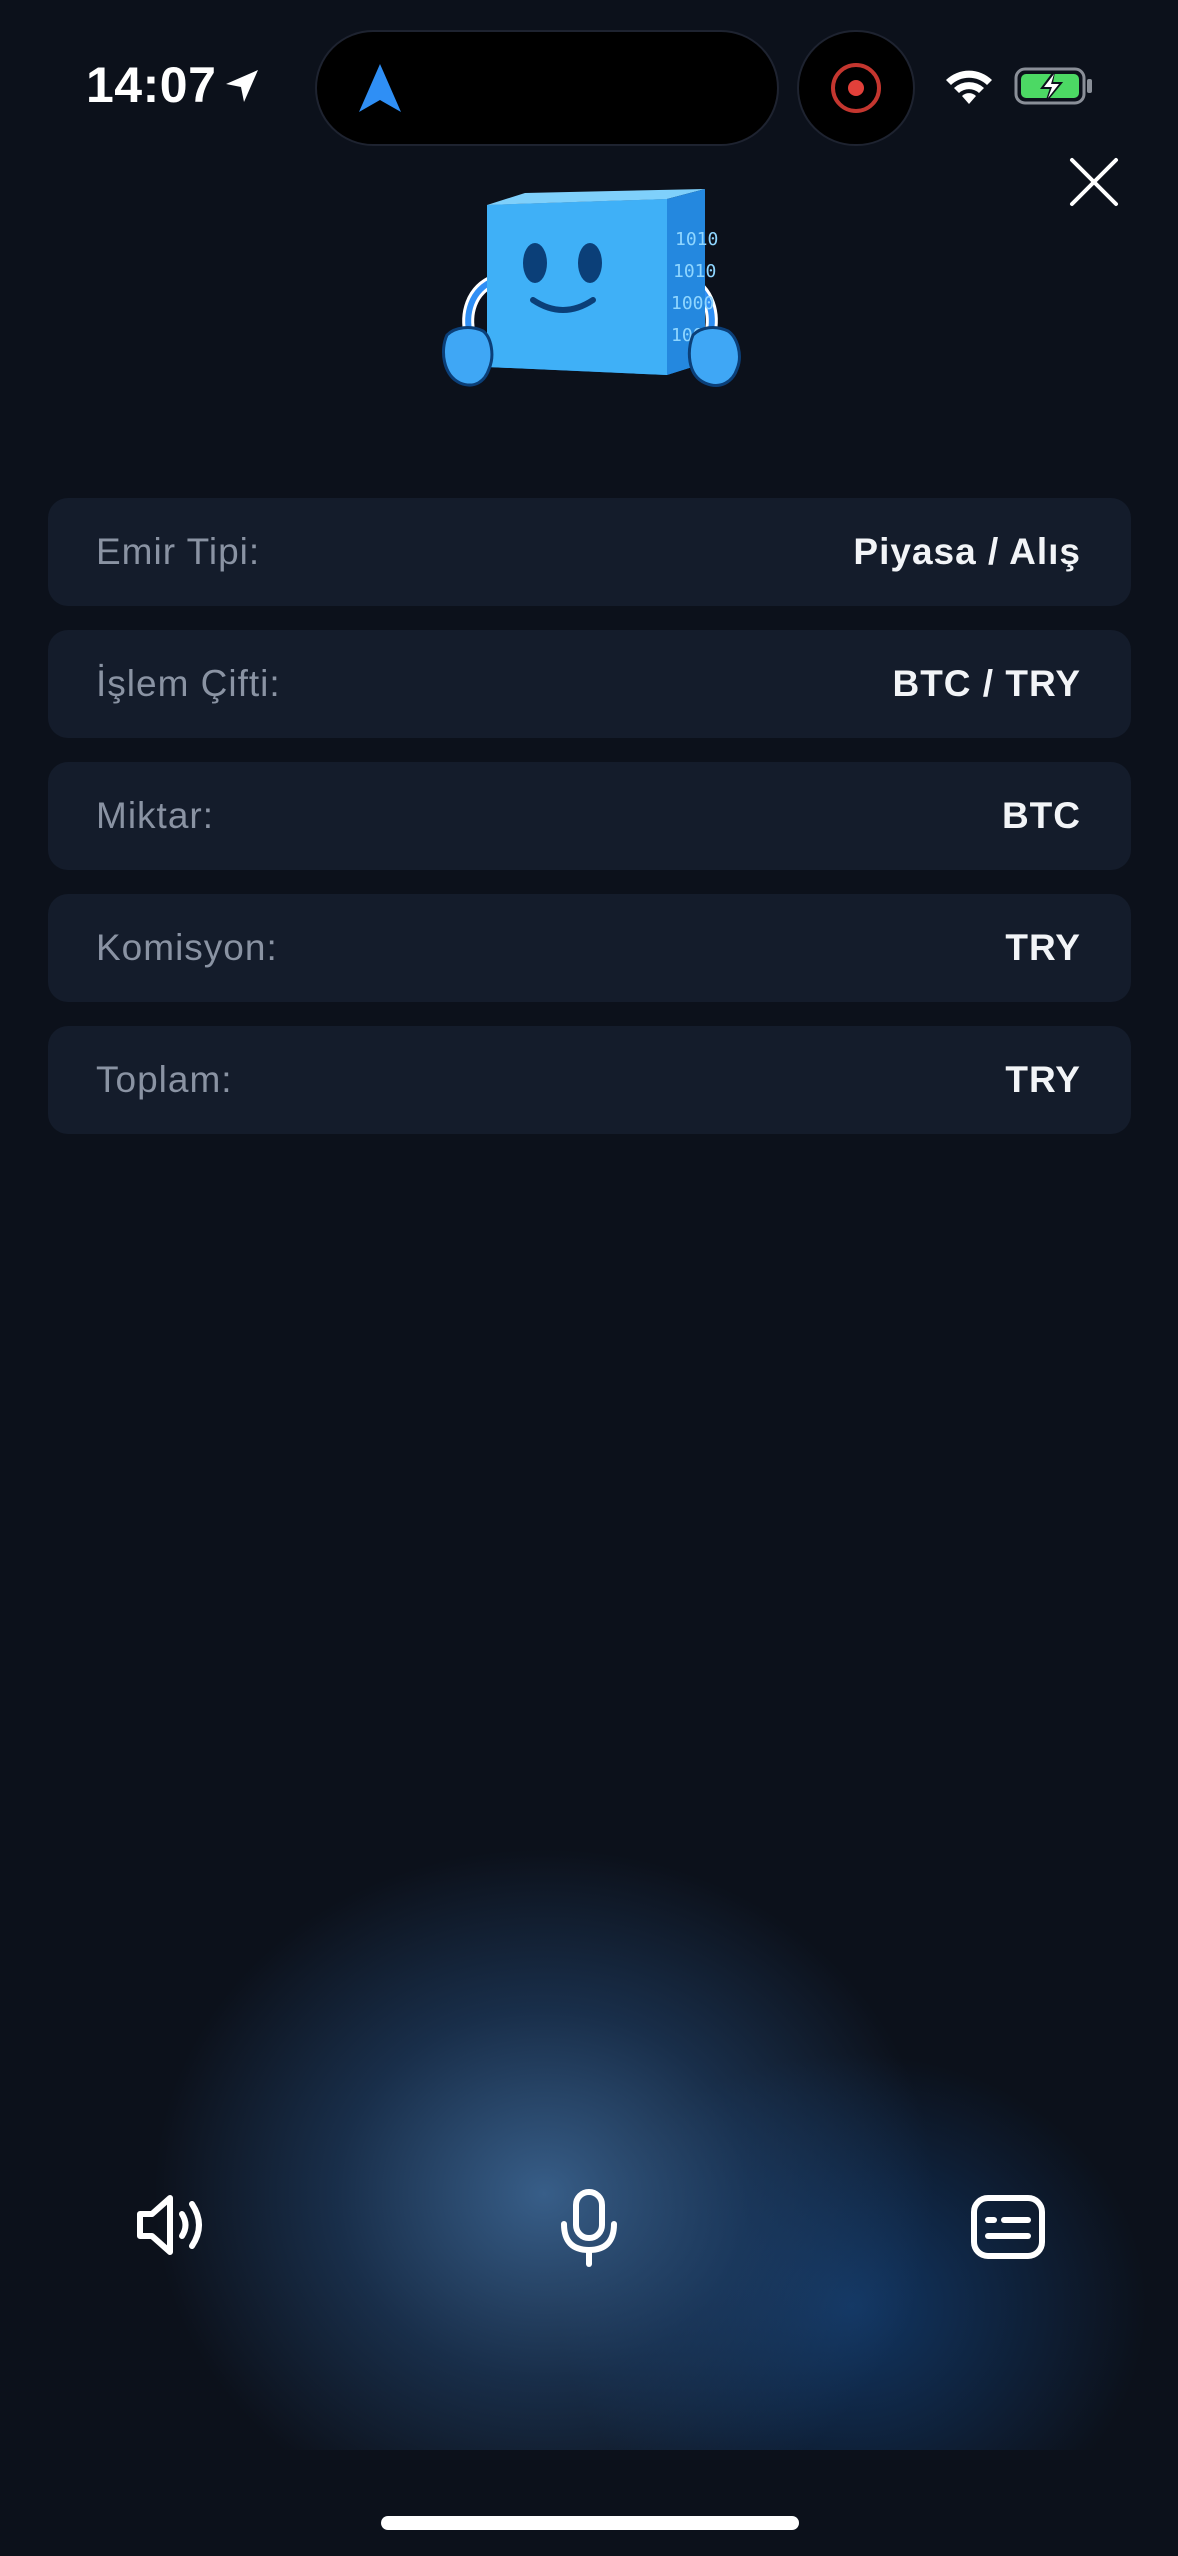 This screenshot has width=1178, height=2556. Describe the element at coordinates (986, 683) in the screenshot. I see `trading-pair-value: BTC / TRY` at that location.